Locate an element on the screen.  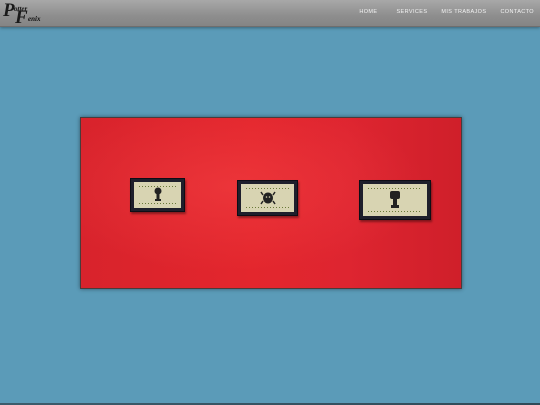
logo-word-2: enix is located at coordinates (34, 19).